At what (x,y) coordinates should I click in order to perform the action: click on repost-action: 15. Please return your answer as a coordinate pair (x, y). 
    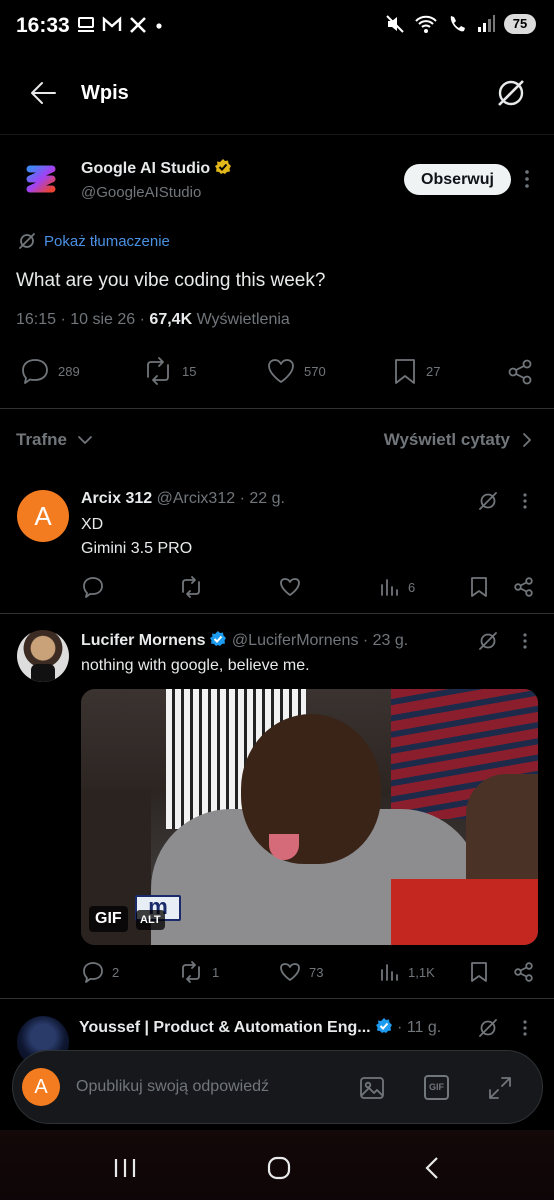
    Looking at the image, I should click on (169, 371).